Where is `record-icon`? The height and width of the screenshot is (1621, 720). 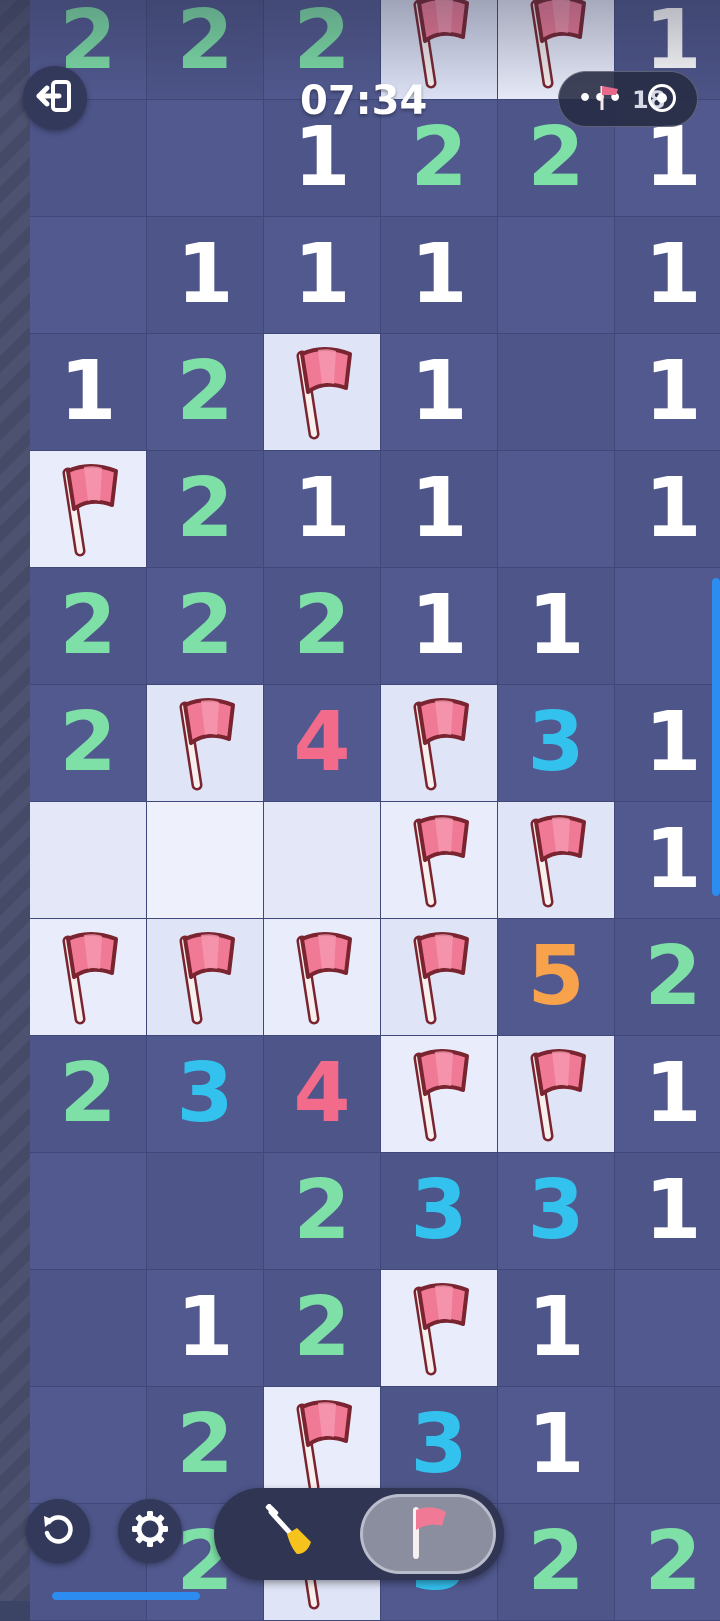
record-icon is located at coordinates (662, 98).